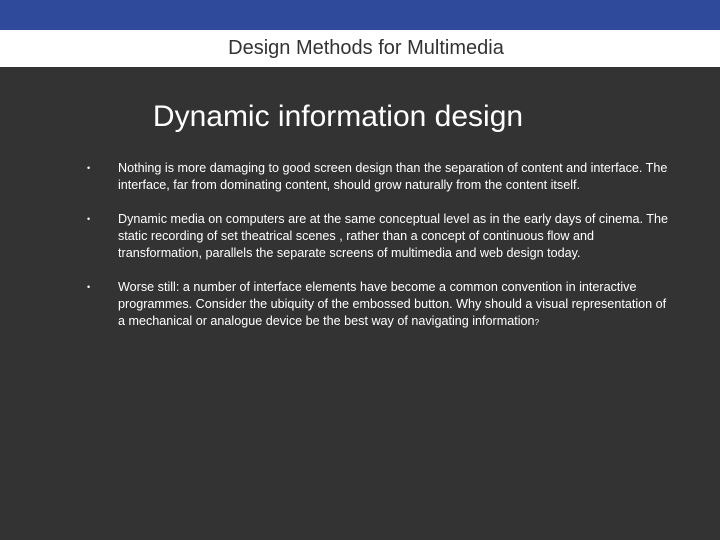 The image size is (720, 540). Describe the element at coordinates (360, 15) in the screenshot. I see `top-band` at that location.